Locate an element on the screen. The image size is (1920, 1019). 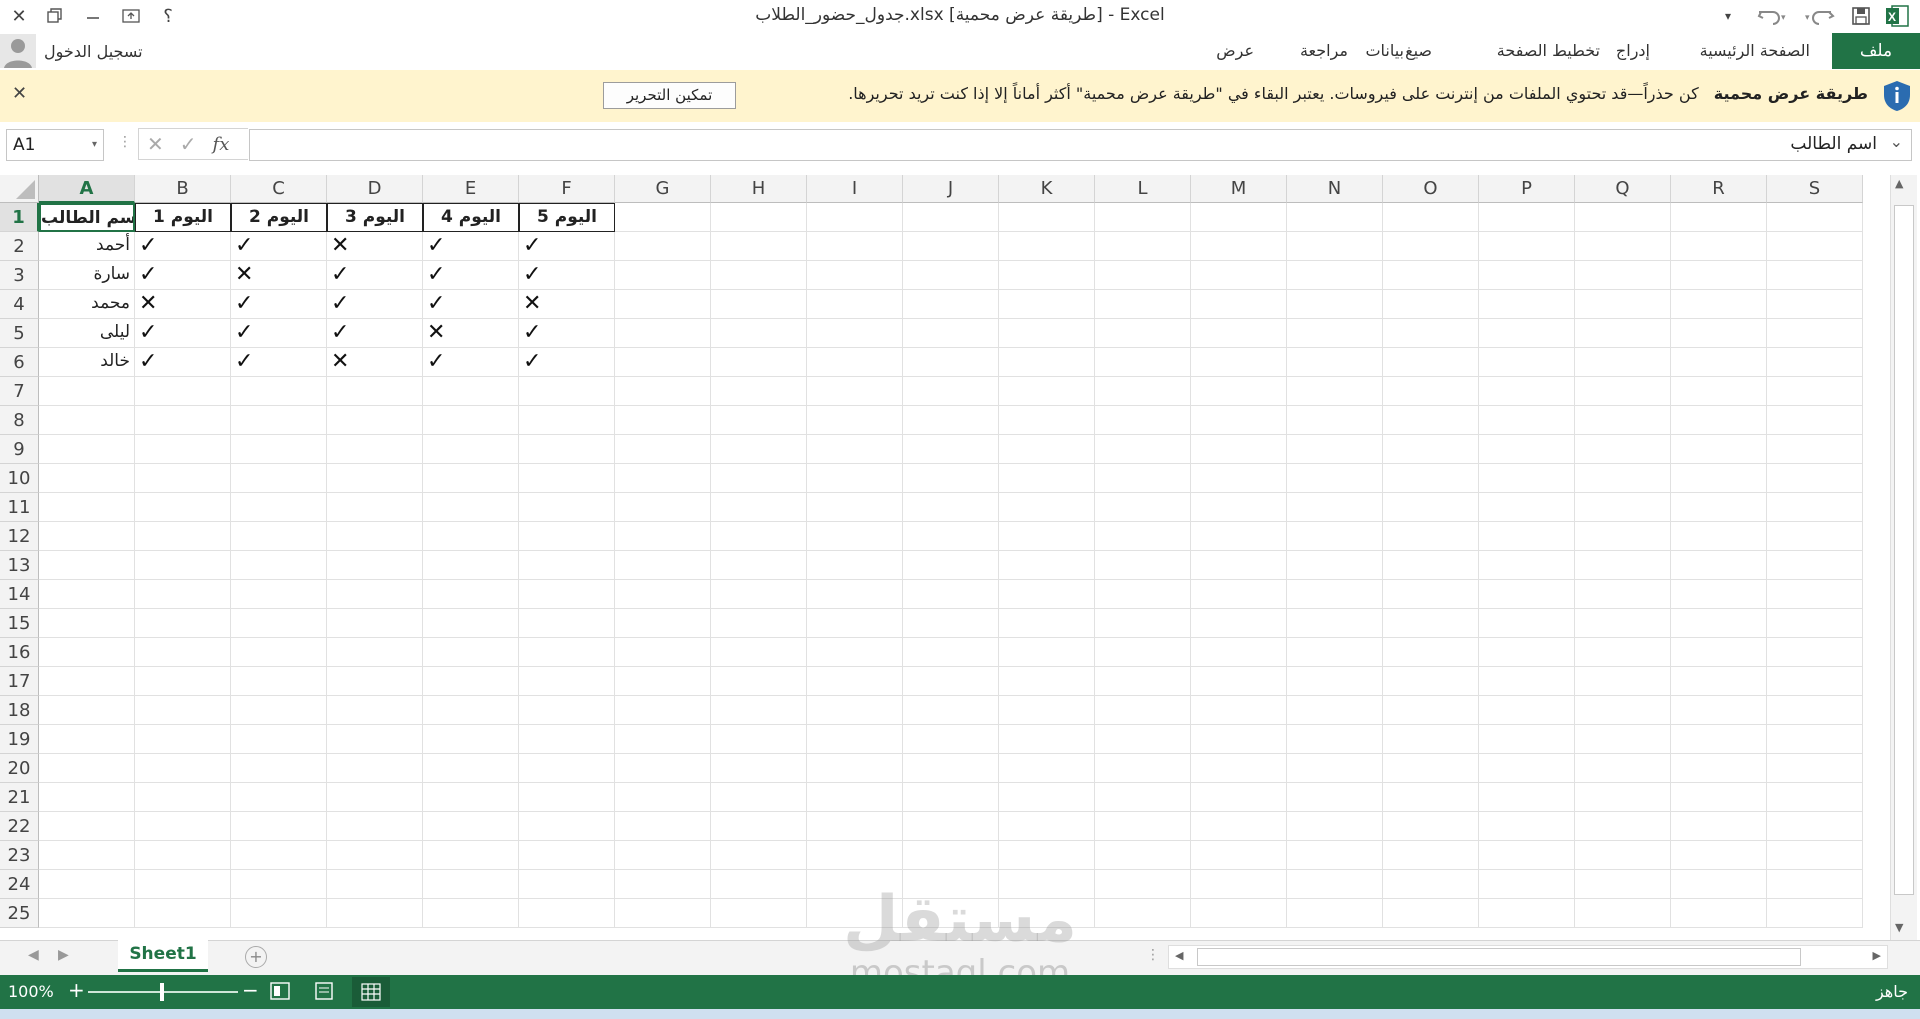
cell-q1 is located at coordinates (1623, 217).